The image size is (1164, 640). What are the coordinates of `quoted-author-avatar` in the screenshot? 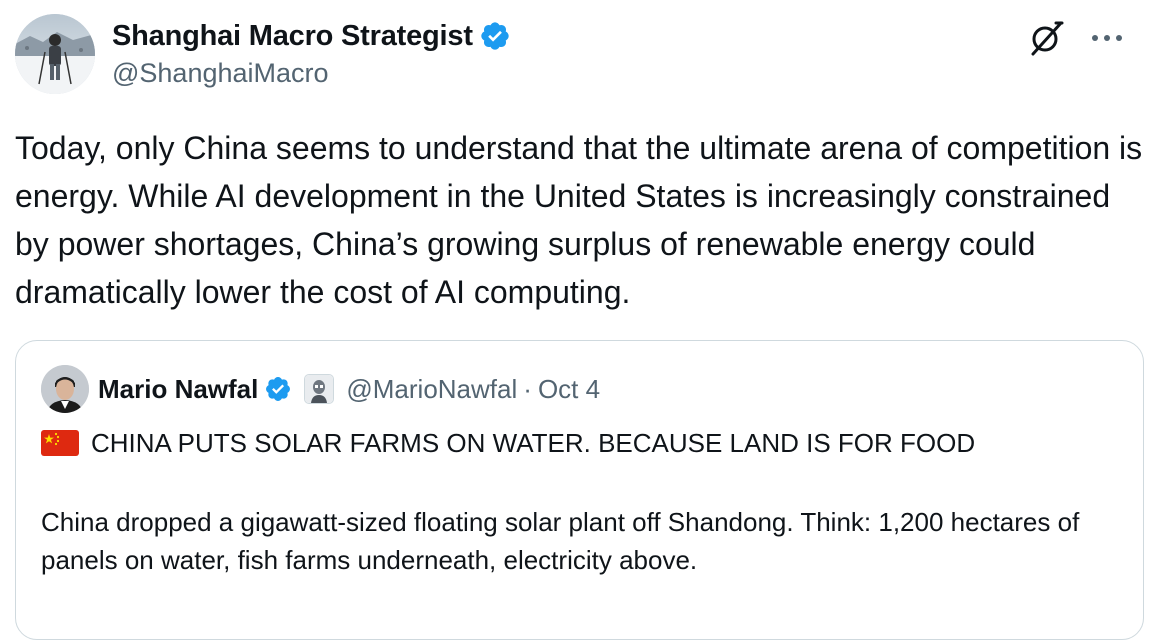 It's located at (65, 389).